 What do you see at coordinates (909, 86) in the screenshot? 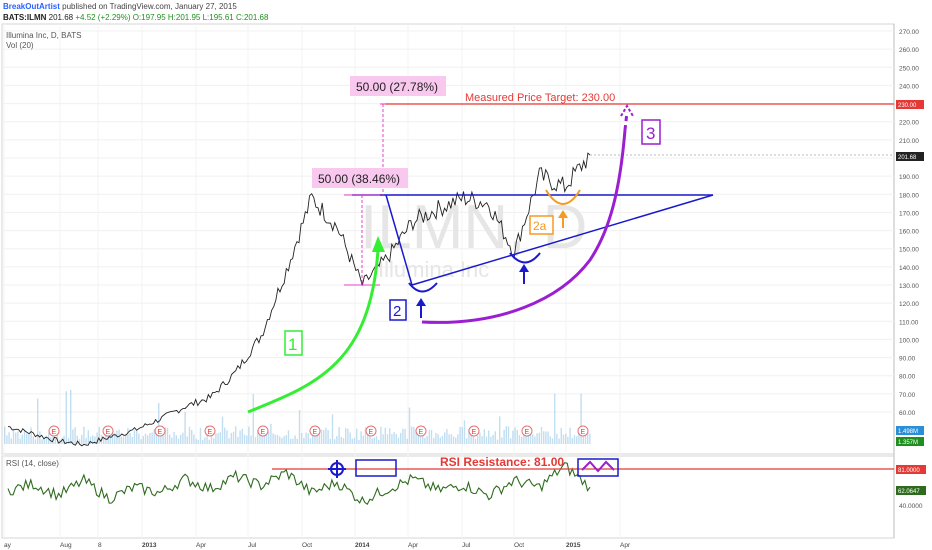
I see `price-tick: 240.00` at bounding box center [909, 86].